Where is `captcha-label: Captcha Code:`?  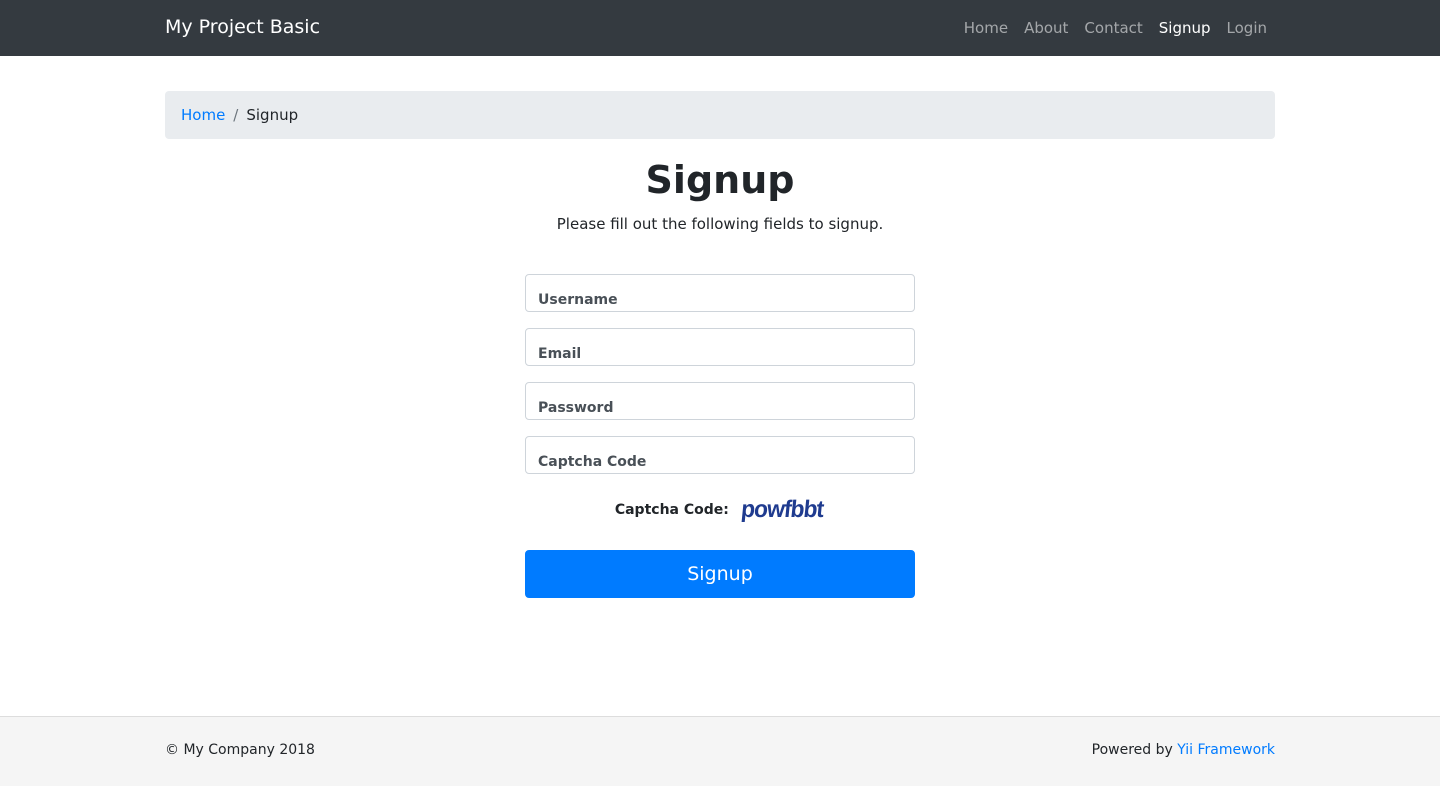 captcha-label: Captcha Code: is located at coordinates (671, 510).